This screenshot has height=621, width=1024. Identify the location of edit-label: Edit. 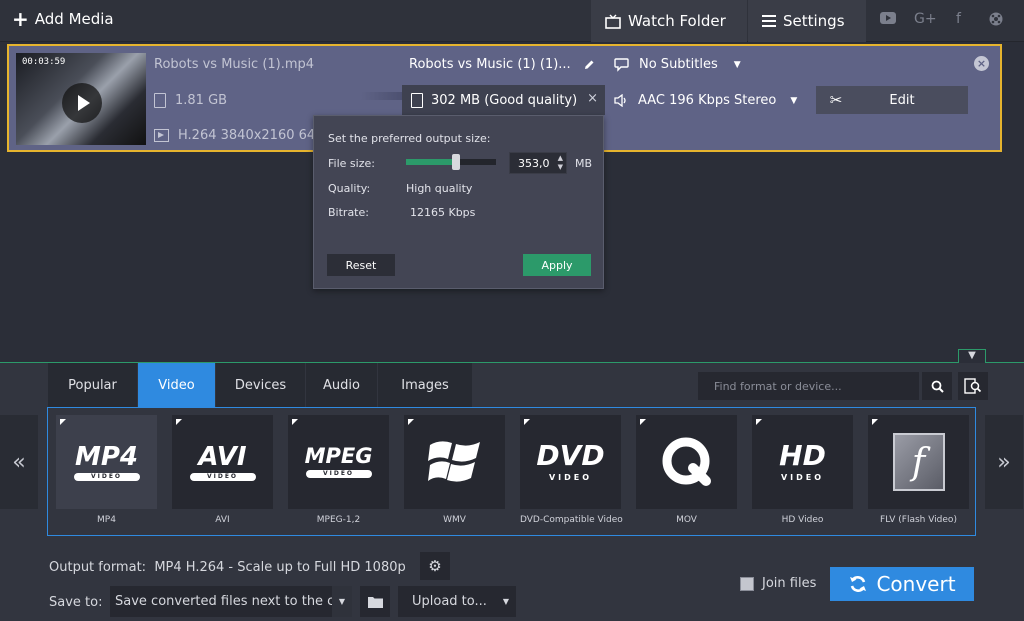
(902, 100).